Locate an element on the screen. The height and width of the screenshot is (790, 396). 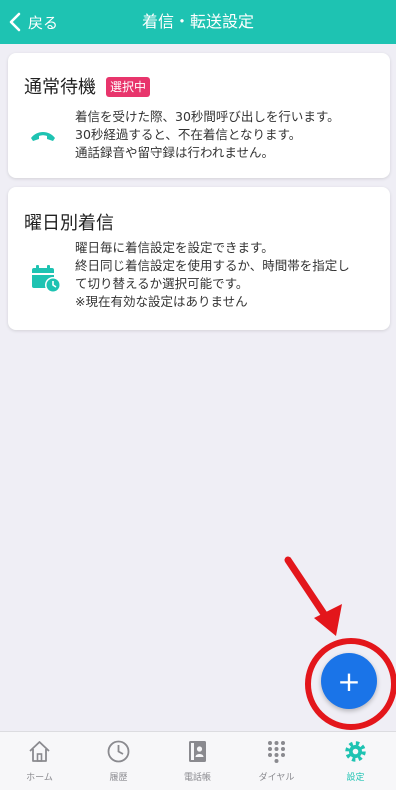
description-line: て切り替えるか選択可能です。 is located at coordinates (162, 283).